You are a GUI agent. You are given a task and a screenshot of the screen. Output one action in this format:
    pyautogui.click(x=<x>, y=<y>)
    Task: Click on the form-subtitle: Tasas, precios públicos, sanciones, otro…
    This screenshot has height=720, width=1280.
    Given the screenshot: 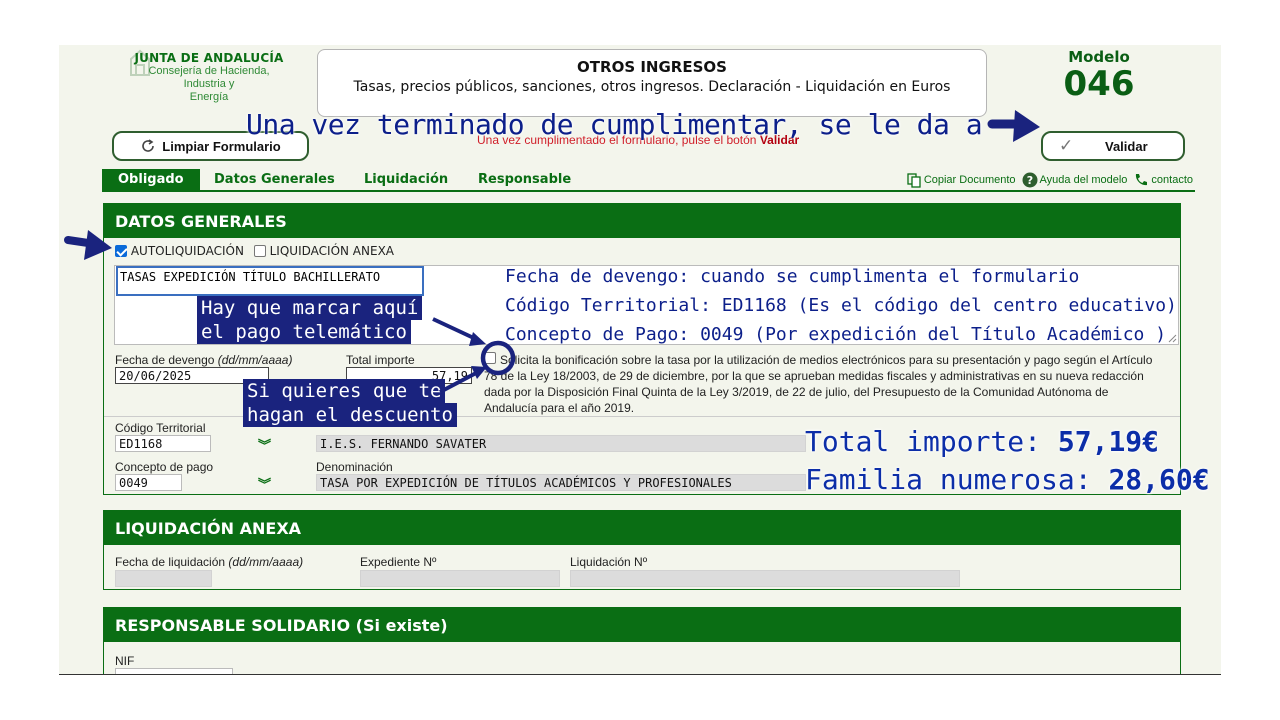 What is the action you would take?
    pyautogui.click(x=652, y=87)
    